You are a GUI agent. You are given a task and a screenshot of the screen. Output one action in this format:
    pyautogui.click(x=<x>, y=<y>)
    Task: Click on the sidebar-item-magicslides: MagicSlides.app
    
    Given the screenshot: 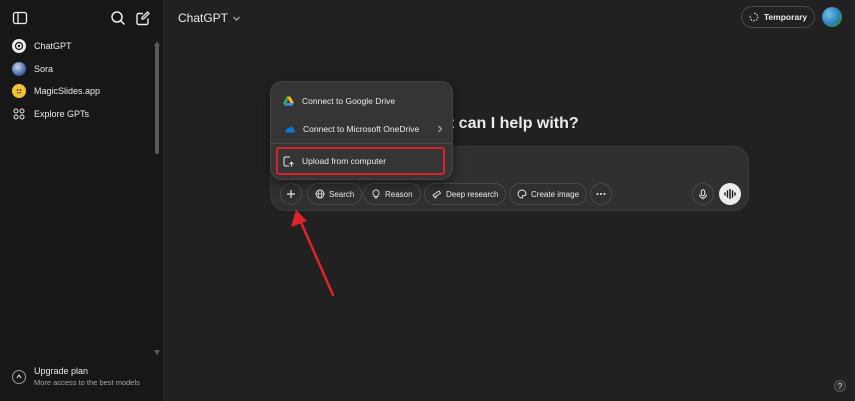 What is the action you would take?
    pyautogui.click(x=78, y=91)
    